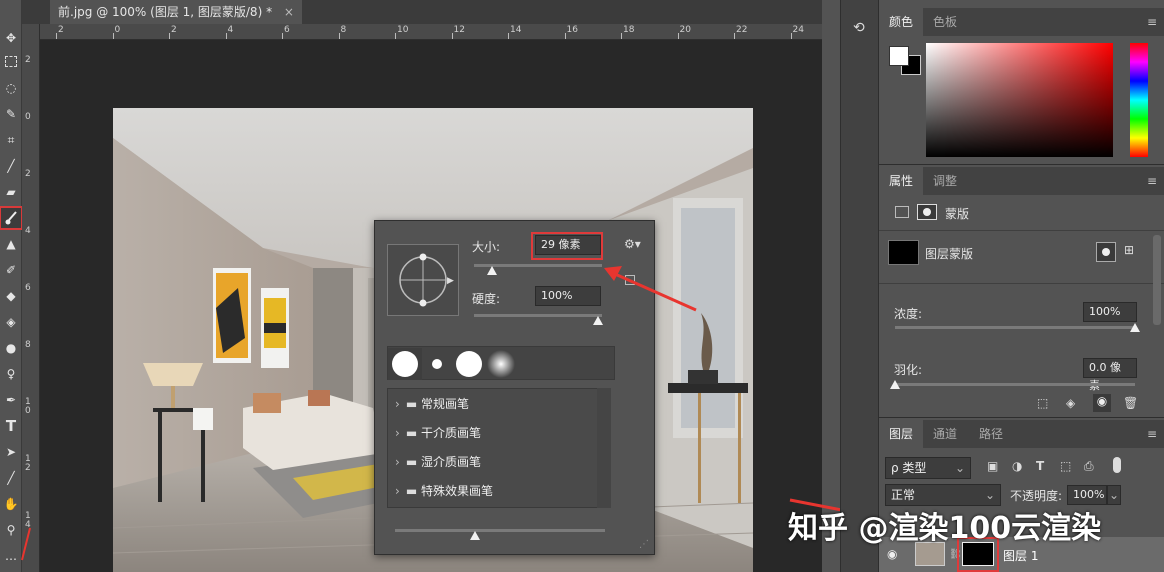 The width and height of the screenshot is (1164, 572). What do you see at coordinates (1015, 327) in the screenshot?
I see `density-slider-track` at bounding box center [1015, 327].